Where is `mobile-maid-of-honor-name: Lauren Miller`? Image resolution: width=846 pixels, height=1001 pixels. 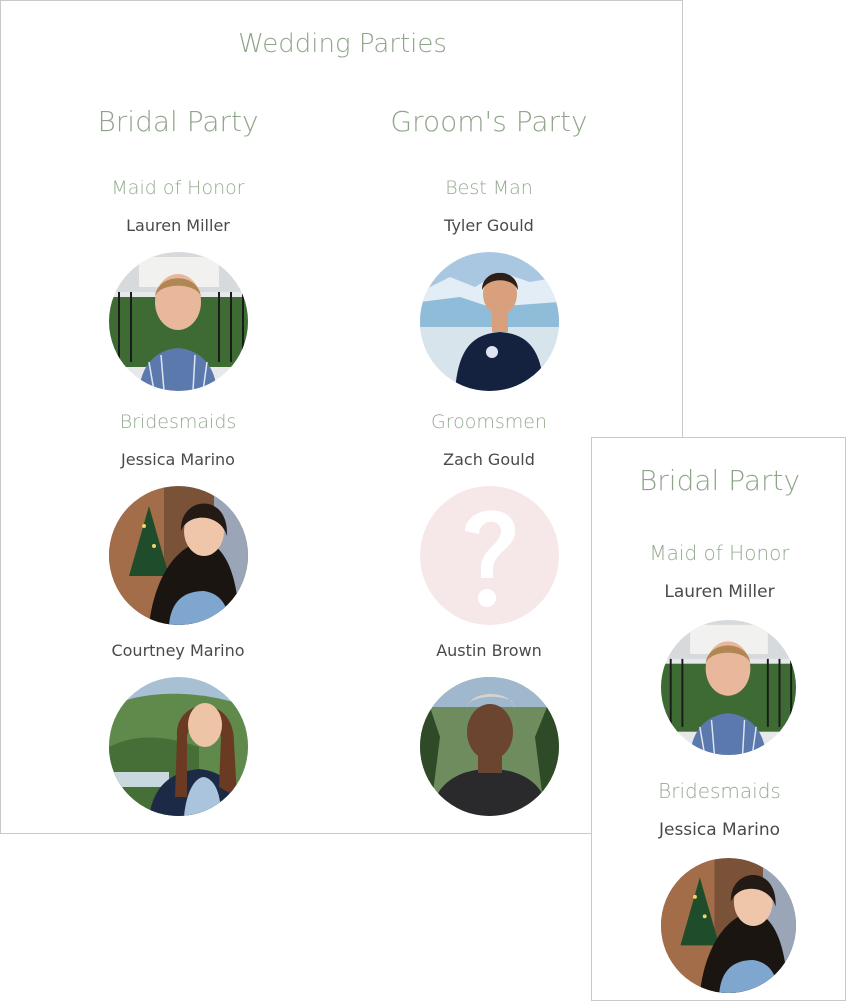 mobile-maid-of-honor-name: Lauren Miller is located at coordinates (719, 592).